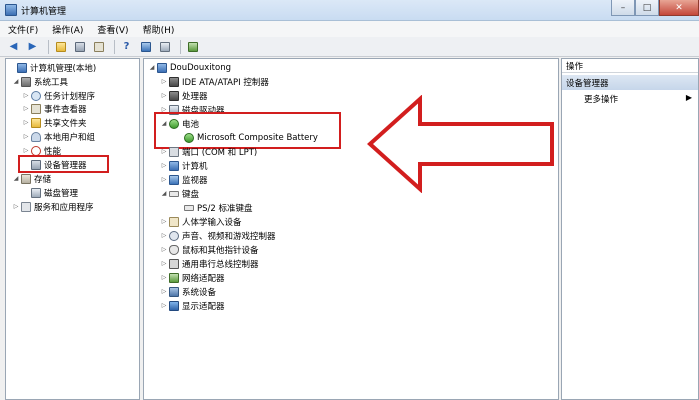 This screenshot has width=699, height=400. What do you see at coordinates (179, 193) in the screenshot?
I see `device-keyboard: ◢ 键盘` at bounding box center [179, 193].